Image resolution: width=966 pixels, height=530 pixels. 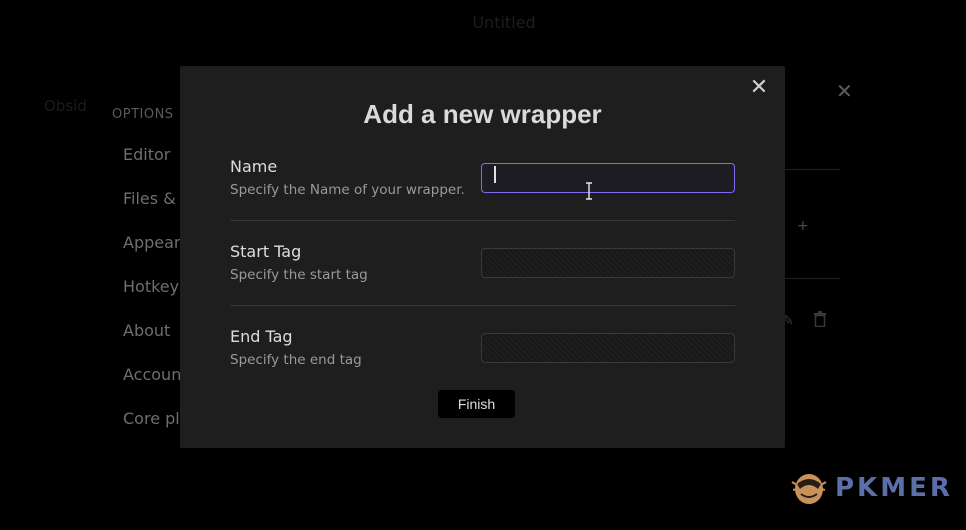 I want to click on nav-item-account: Accoun, so click(x=152, y=374).